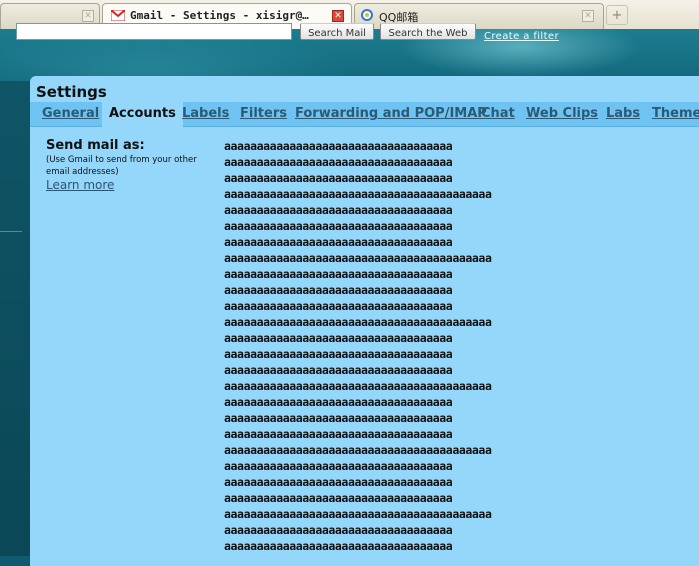 The width and height of the screenshot is (699, 566). I want to click on tab-web-clips: Web Clips, so click(562, 113).